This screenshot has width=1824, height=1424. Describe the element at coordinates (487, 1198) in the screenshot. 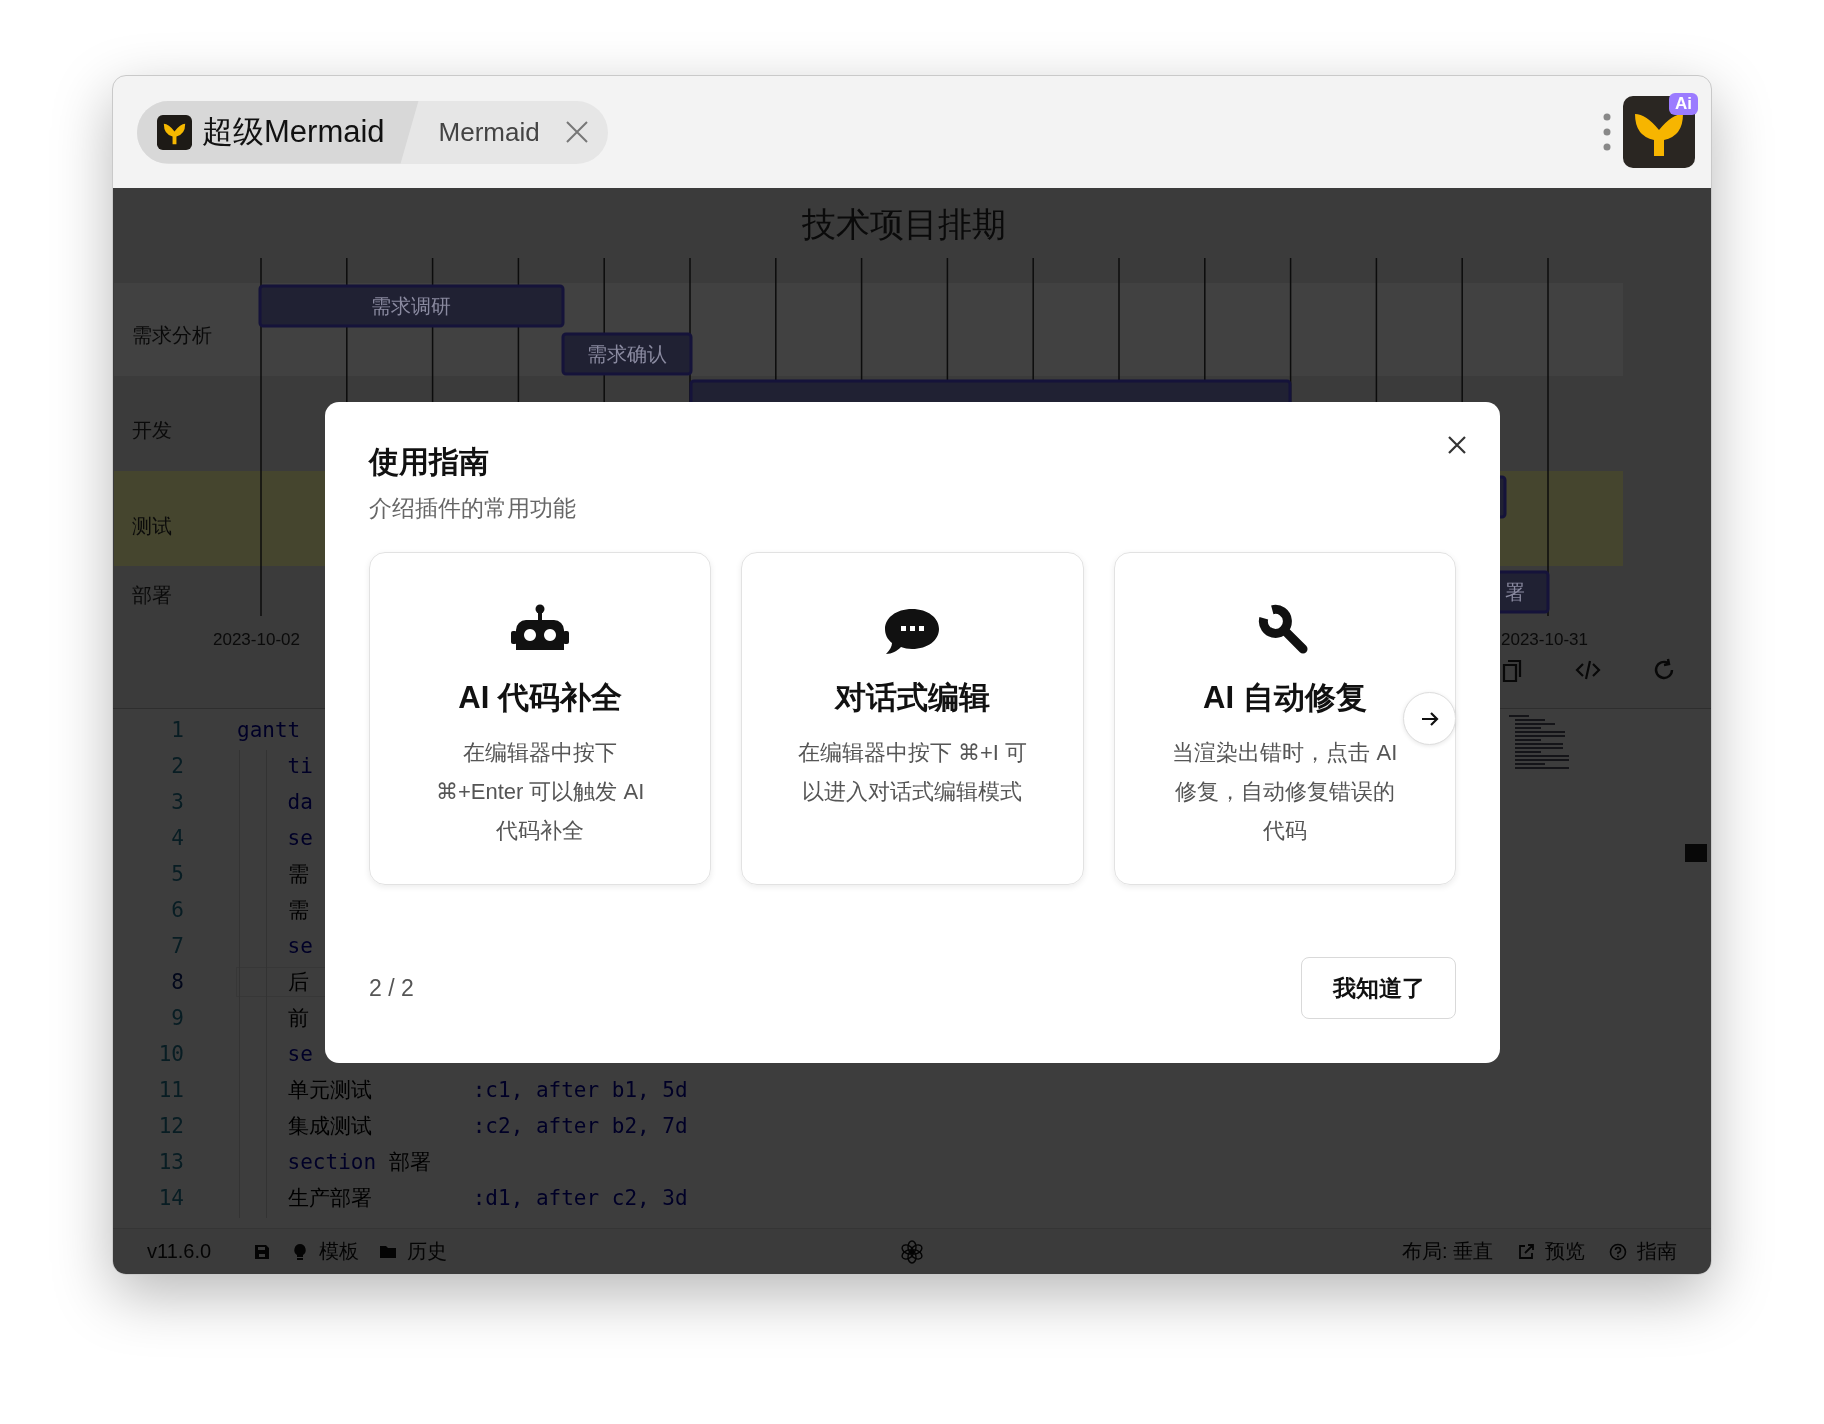

I see `code-line: 生产部署 :d1, after c2, 3d` at that location.